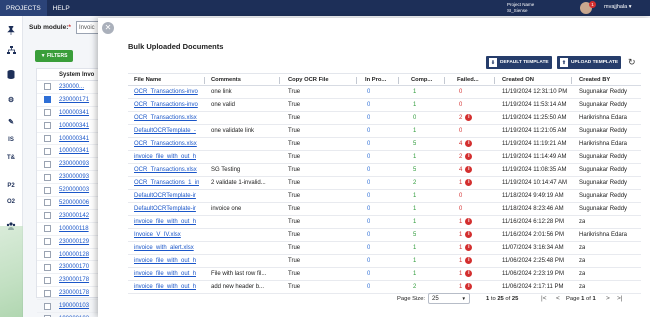 The width and height of the screenshot is (650, 317). What do you see at coordinates (166, 105) in the screenshot?
I see `file-name-link: OCR_Transactions-invo` at bounding box center [166, 105].